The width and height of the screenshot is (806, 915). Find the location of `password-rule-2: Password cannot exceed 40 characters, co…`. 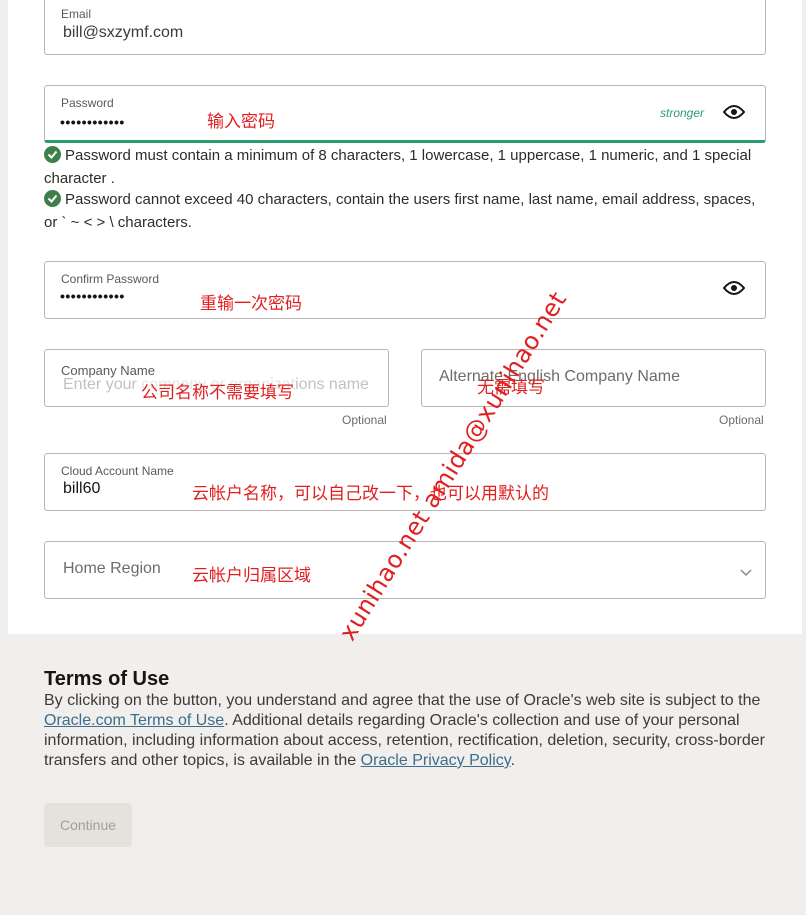

password-rule-2: Password cannot exceed 40 characters, co… is located at coordinates (404, 211).